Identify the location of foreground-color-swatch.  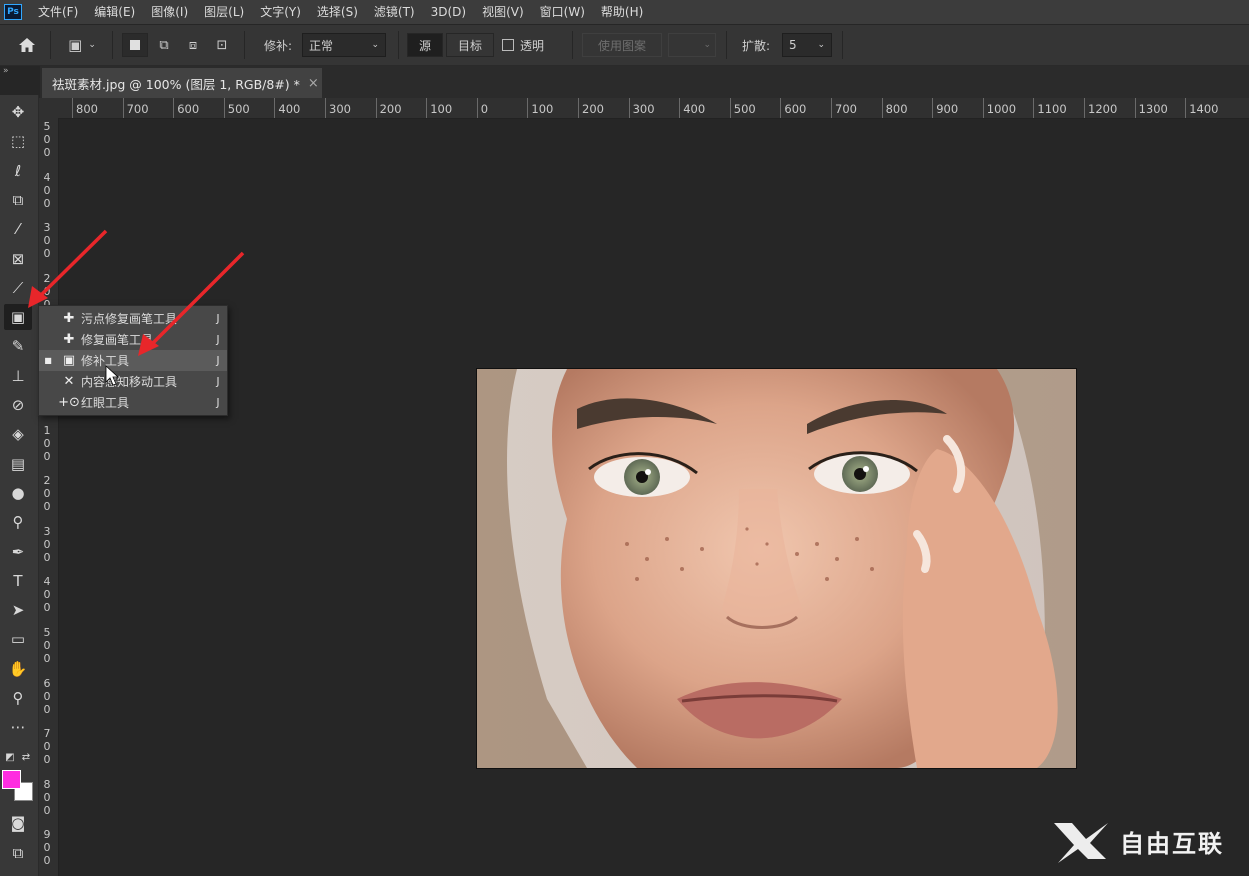
(11, 779).